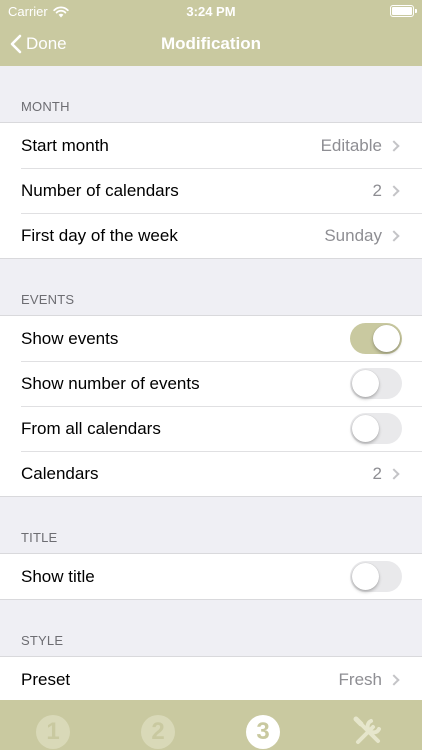  Describe the element at coordinates (45, 106) in the screenshot. I see `section-header-month: MONTH` at that location.